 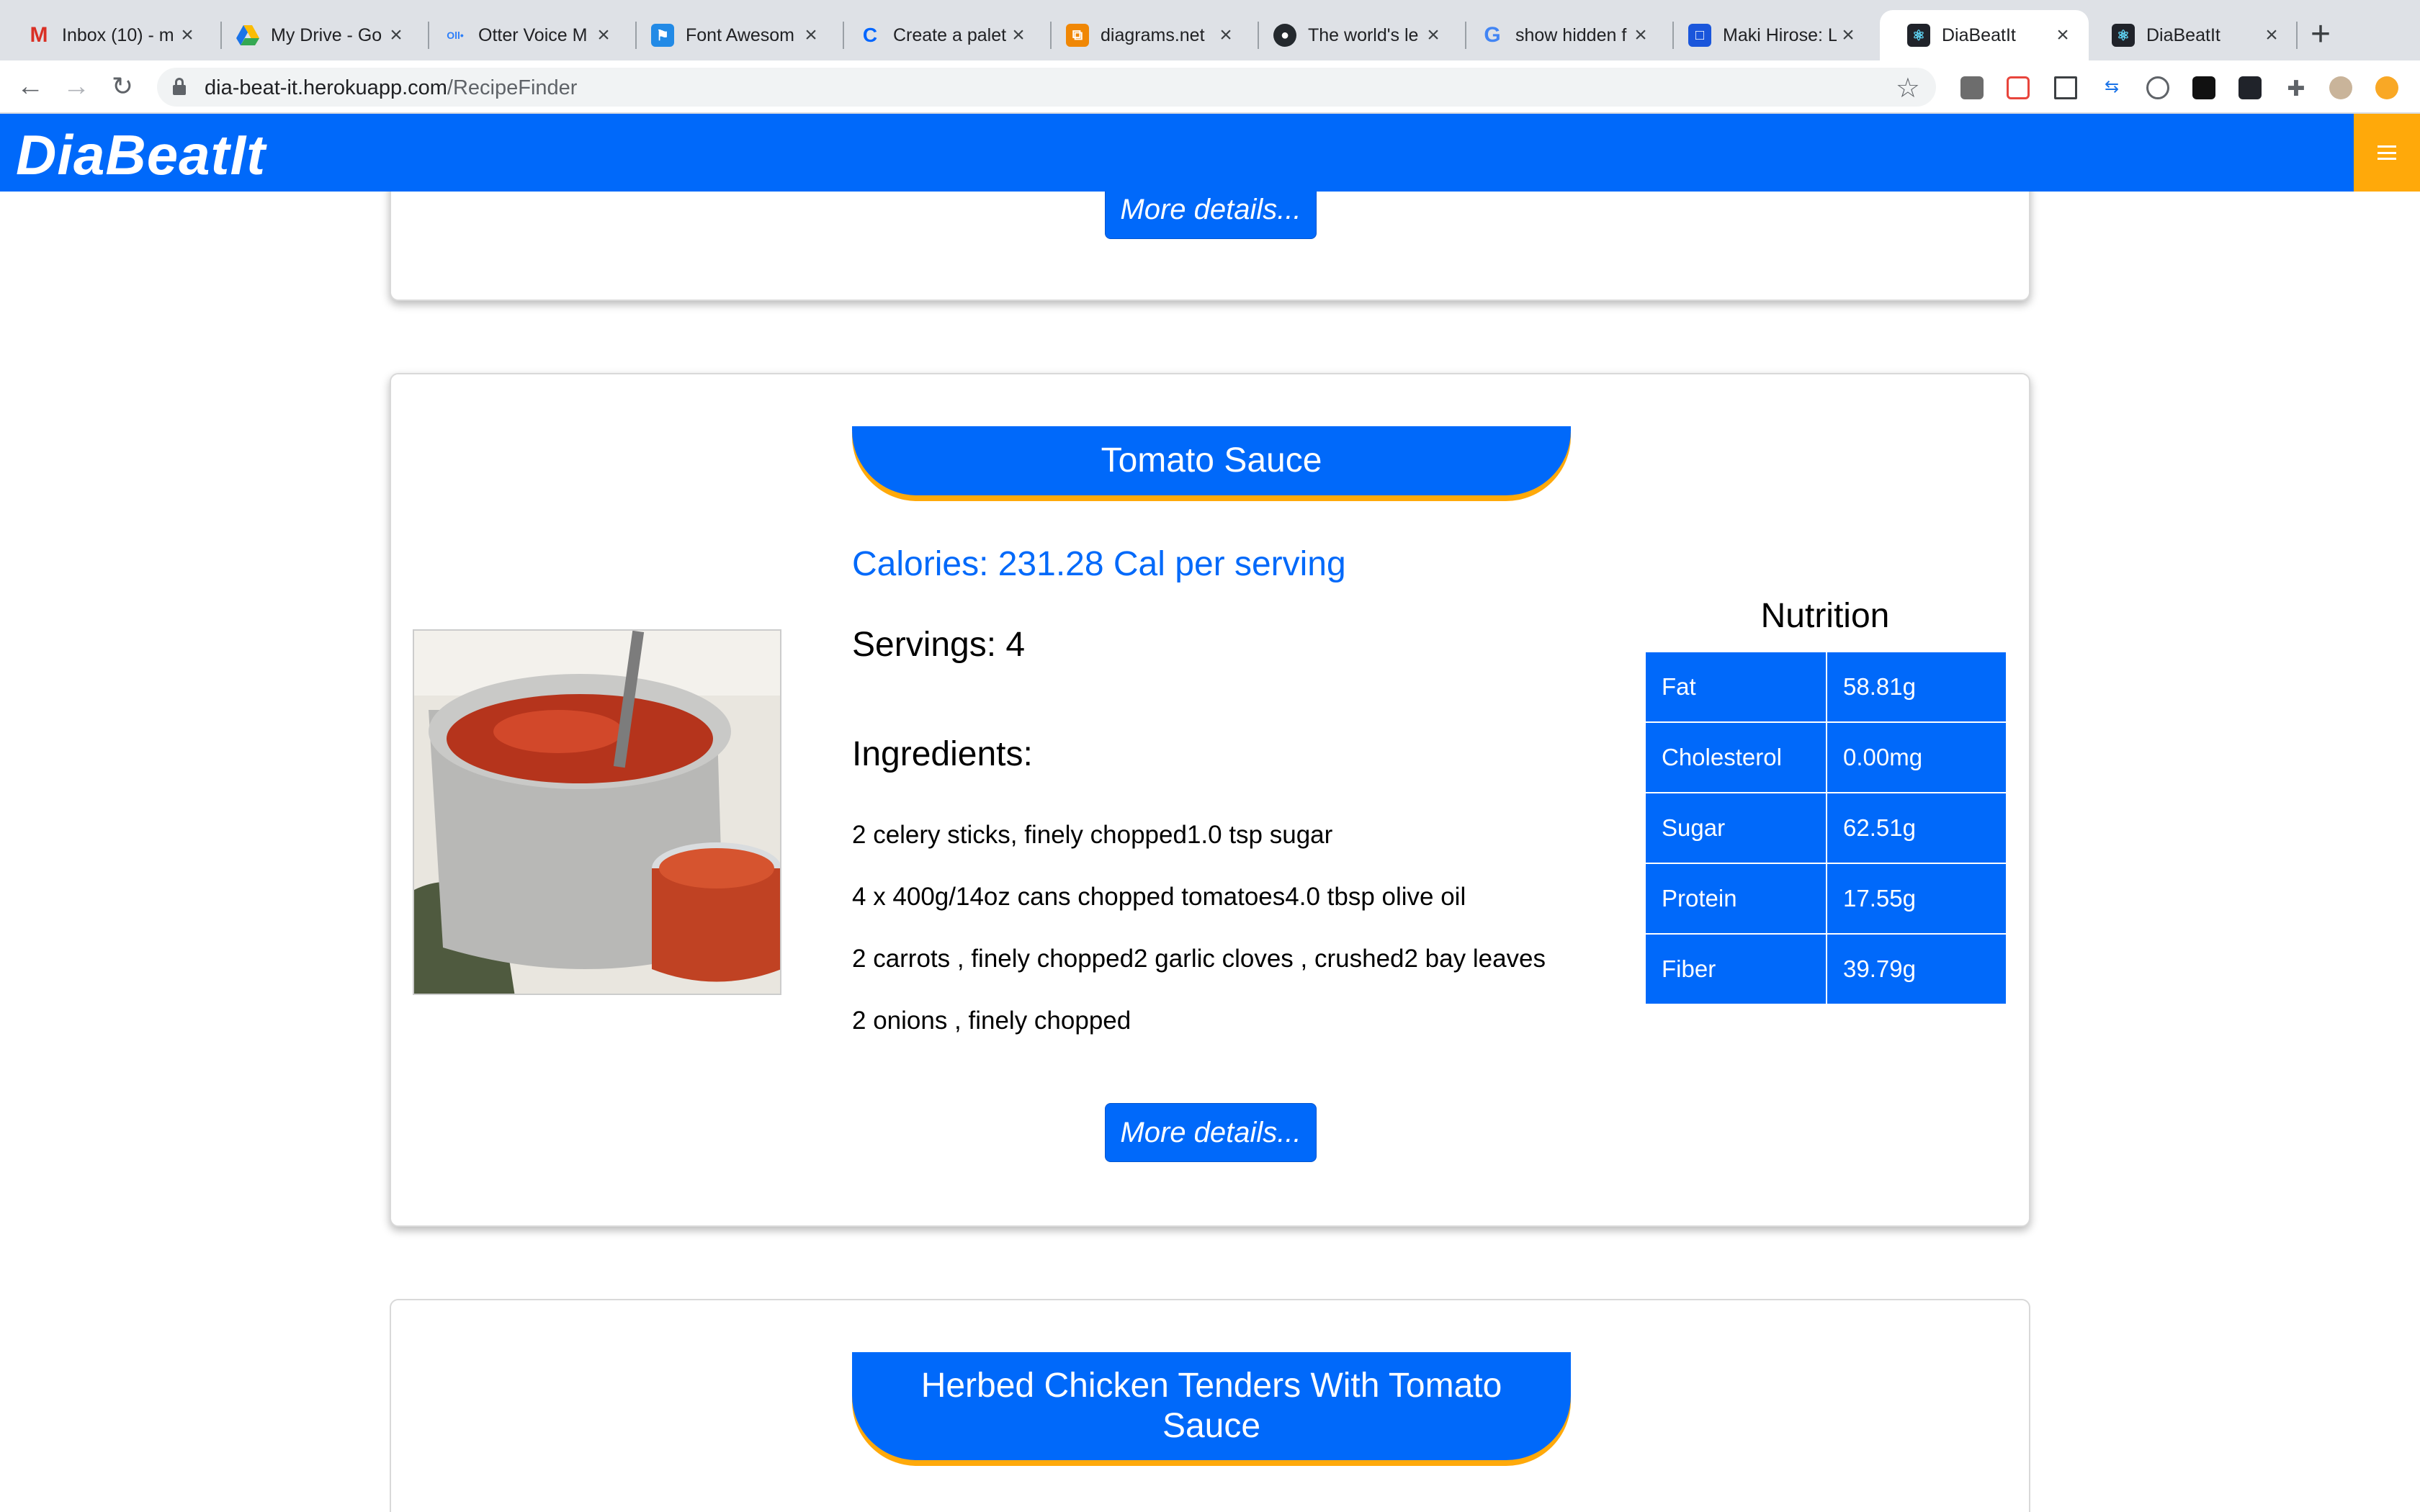 I want to click on table-row: Fat 58.81g, so click(x=1825, y=687).